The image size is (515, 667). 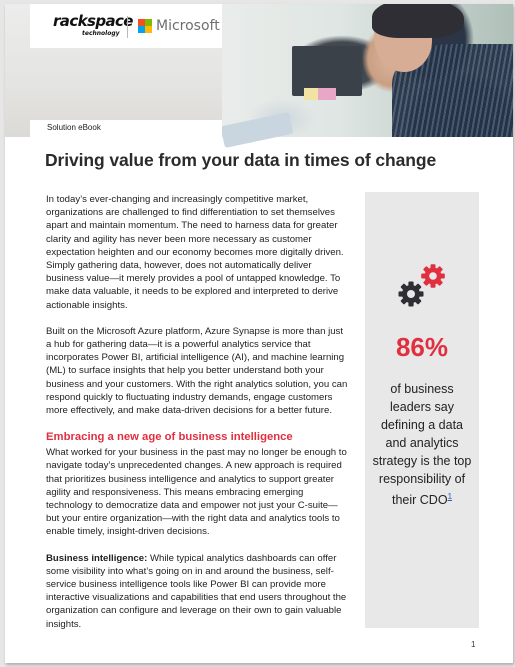 I want to click on footnote-link: 1, so click(x=450, y=496).